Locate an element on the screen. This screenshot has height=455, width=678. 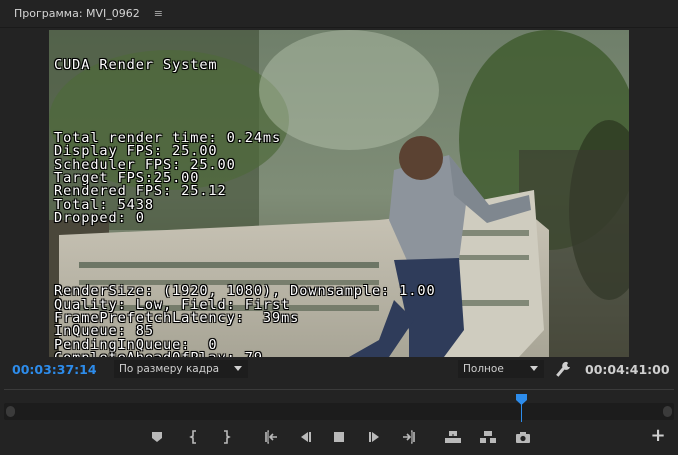
zoom-level-select: По размеру кадра is located at coordinates (181, 369).